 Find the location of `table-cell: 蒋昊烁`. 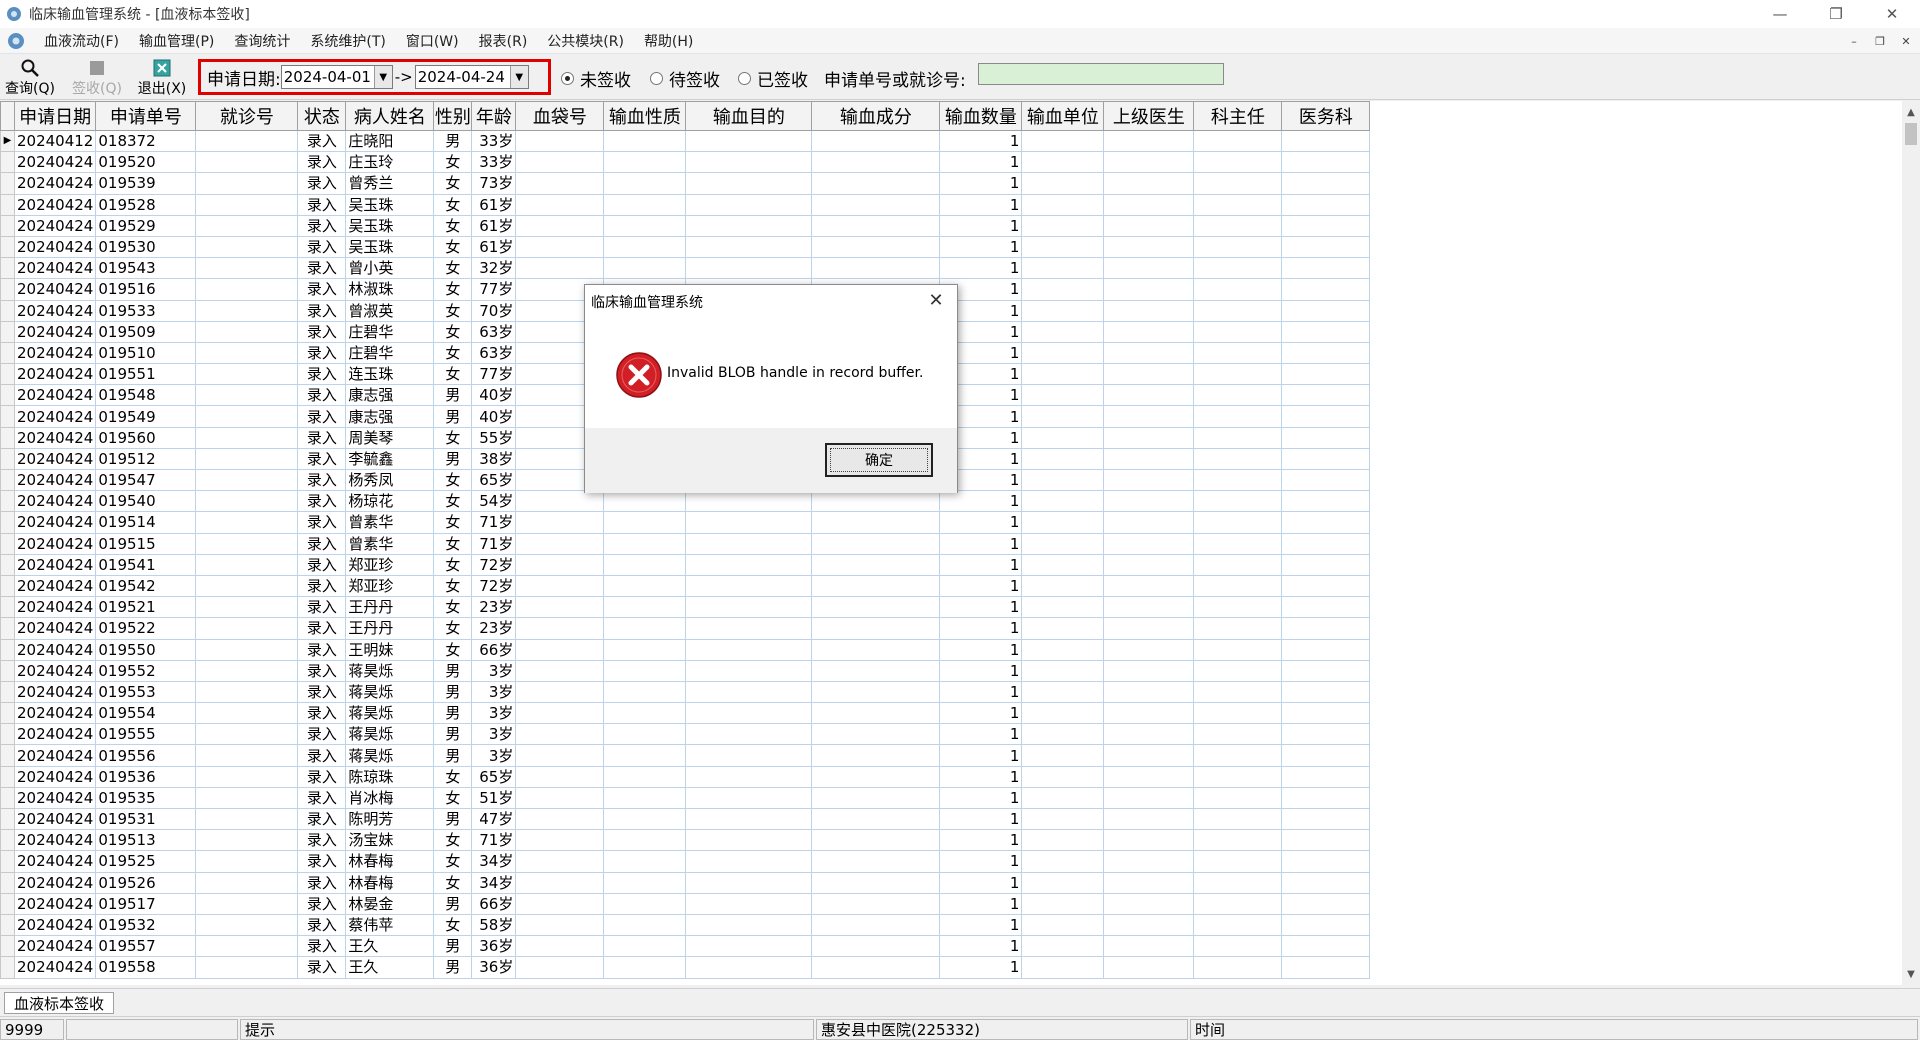

table-cell: 蒋昊烁 is located at coordinates (390, 670).